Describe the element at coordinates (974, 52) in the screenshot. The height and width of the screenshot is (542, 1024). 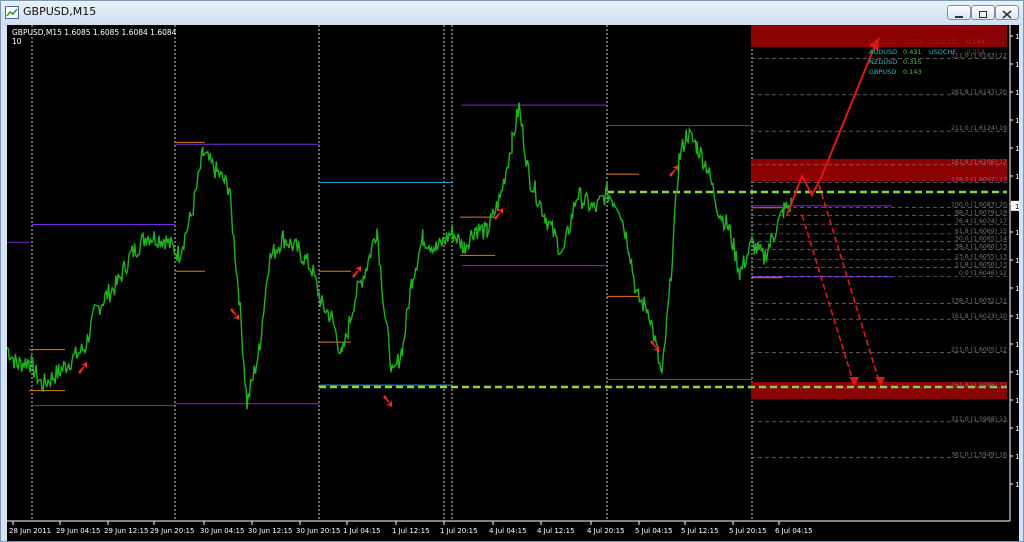
I see `correlation-value: -0.214` at that location.